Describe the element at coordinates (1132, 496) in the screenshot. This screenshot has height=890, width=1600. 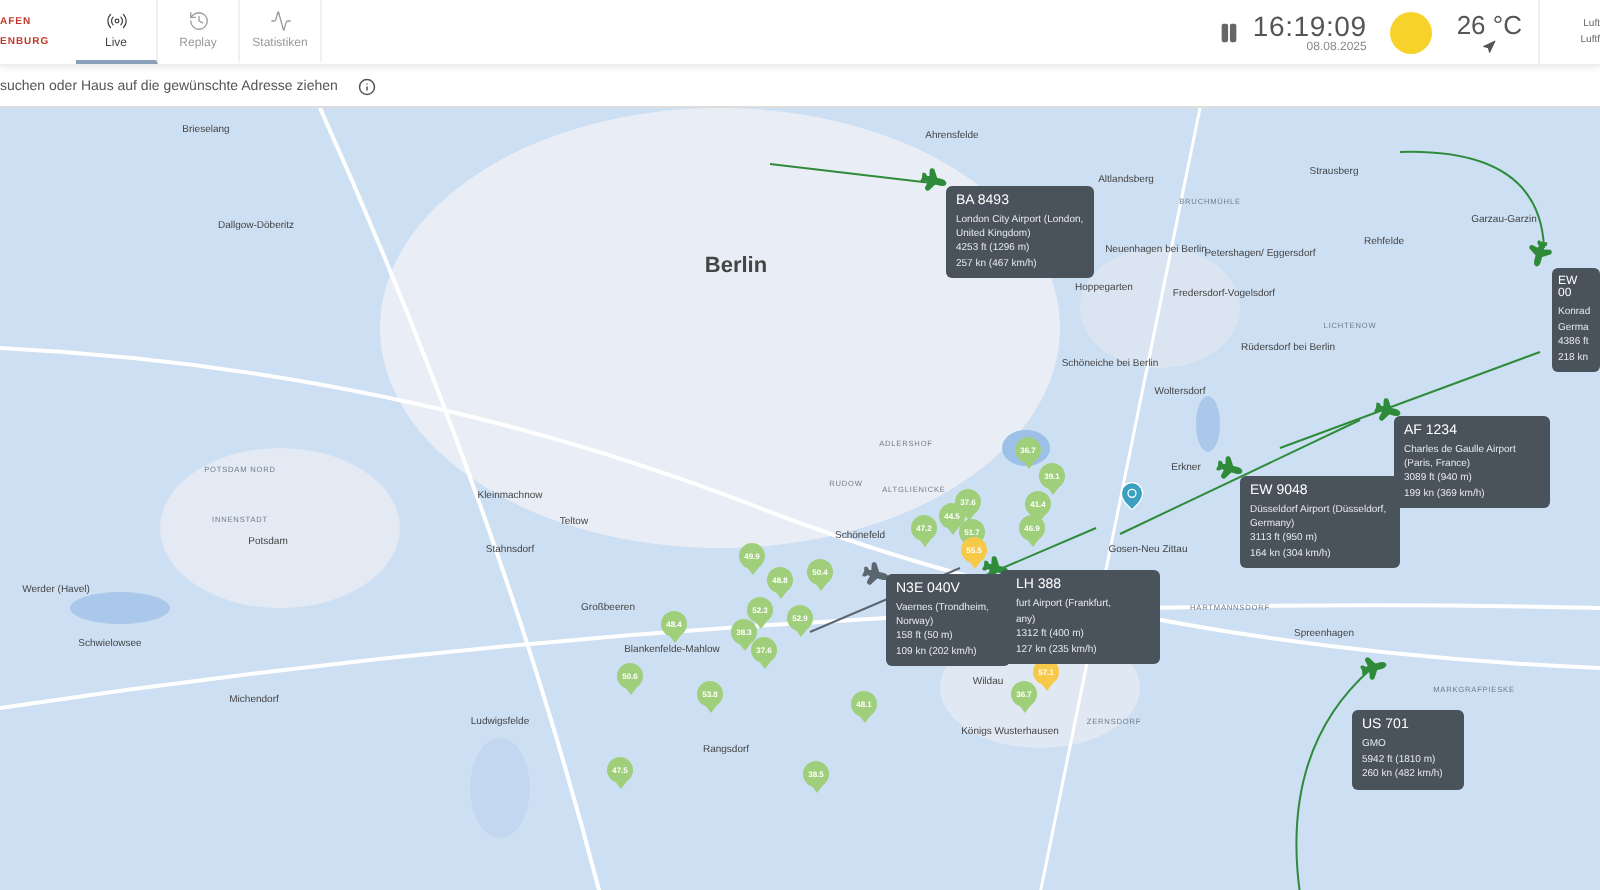
I see `location-pin-icon` at that location.